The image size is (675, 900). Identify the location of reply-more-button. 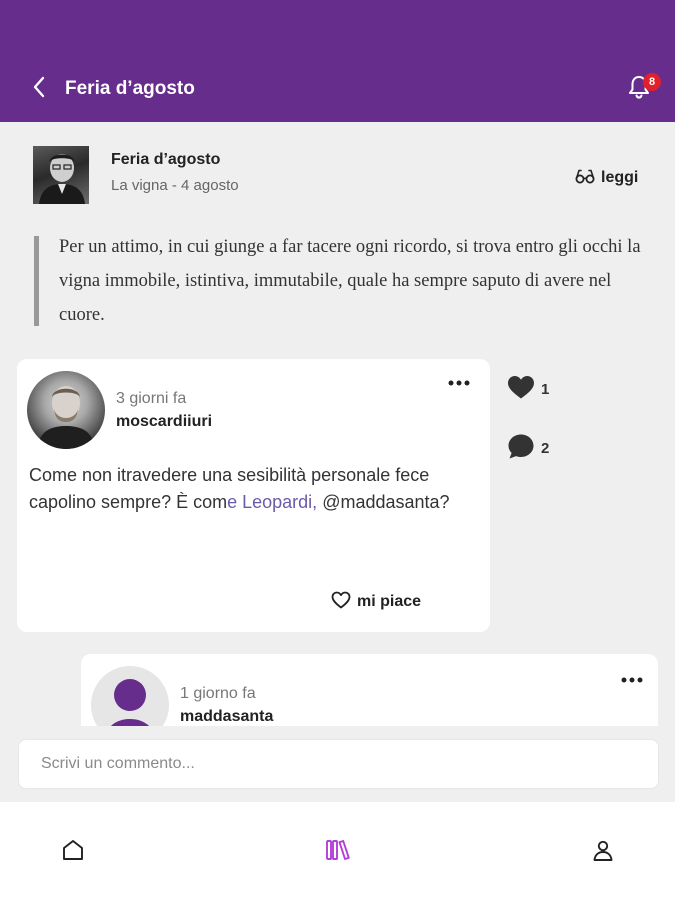
(632, 680).